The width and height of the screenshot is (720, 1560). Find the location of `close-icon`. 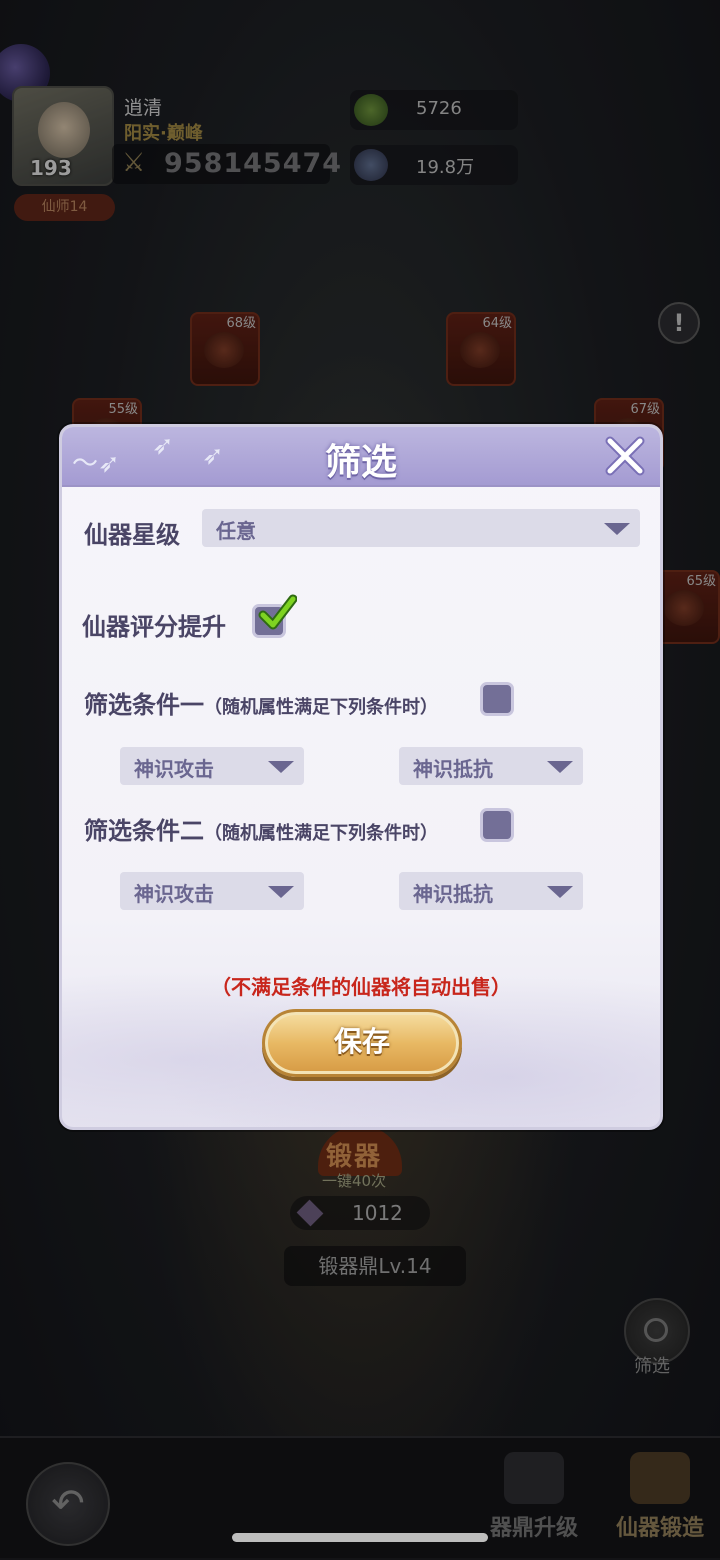

close-icon is located at coordinates (625, 456).